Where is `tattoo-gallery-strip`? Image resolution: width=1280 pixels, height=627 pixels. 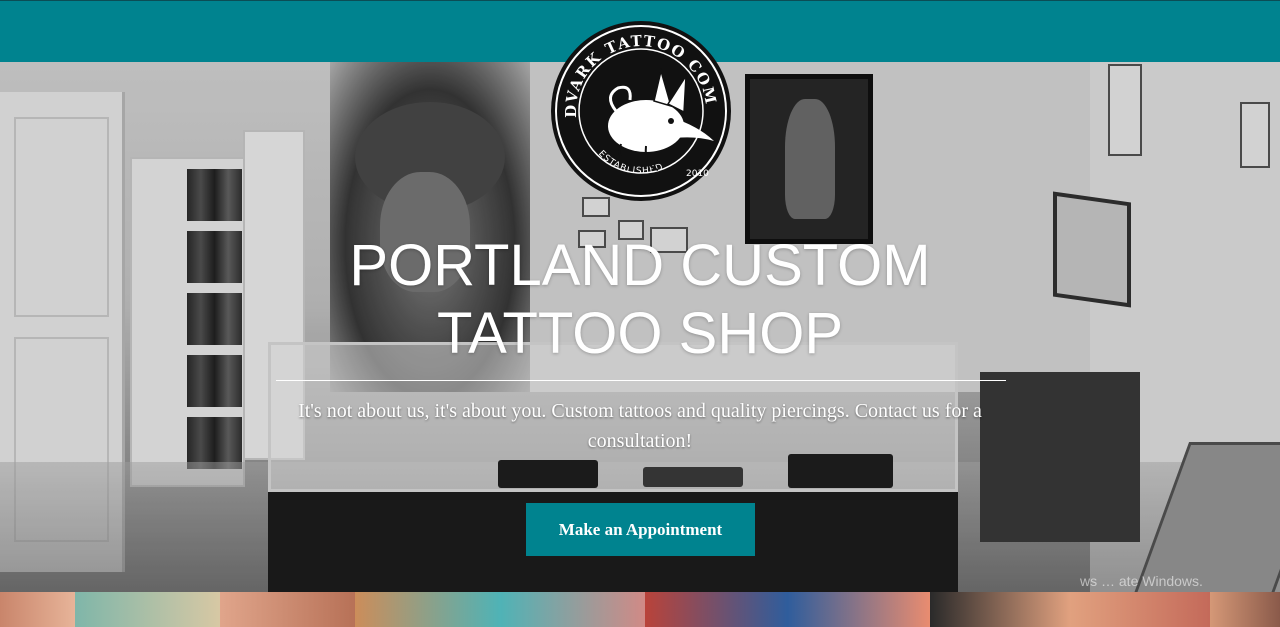 tattoo-gallery-strip is located at coordinates (640, 609).